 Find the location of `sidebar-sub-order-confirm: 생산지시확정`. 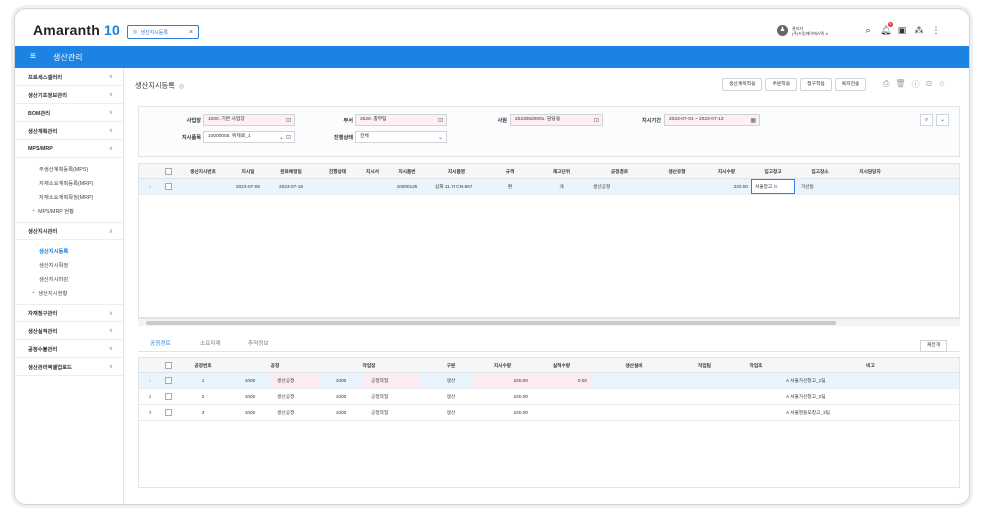

sidebar-sub-order-confirm: 생산지시확정 is located at coordinates (69, 265).